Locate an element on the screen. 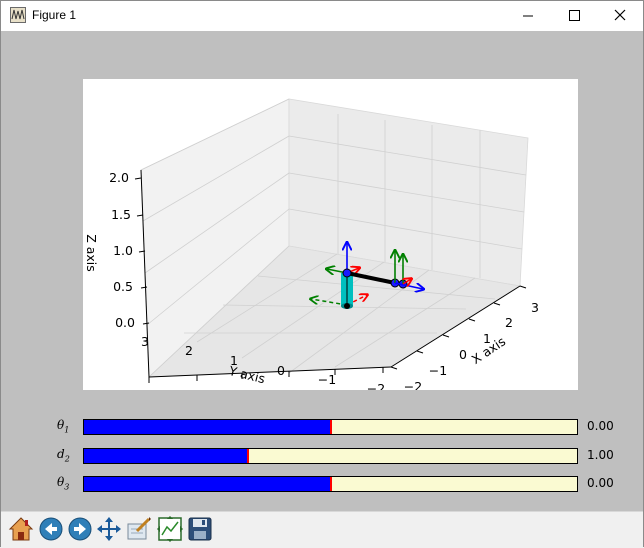  forward-icon is located at coordinates (80, 529).